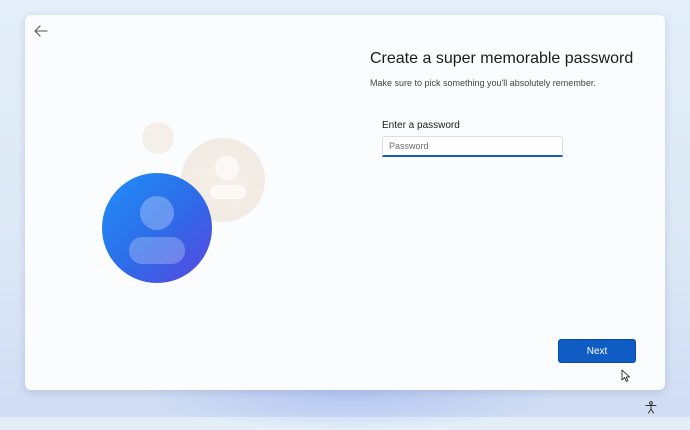 The width and height of the screenshot is (690, 430). I want to click on next-button: Next, so click(597, 351).